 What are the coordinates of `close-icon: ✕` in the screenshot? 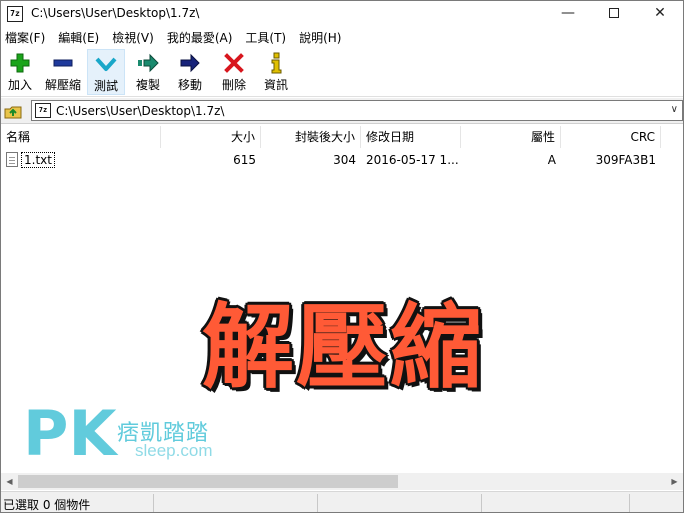 It's located at (660, 13).